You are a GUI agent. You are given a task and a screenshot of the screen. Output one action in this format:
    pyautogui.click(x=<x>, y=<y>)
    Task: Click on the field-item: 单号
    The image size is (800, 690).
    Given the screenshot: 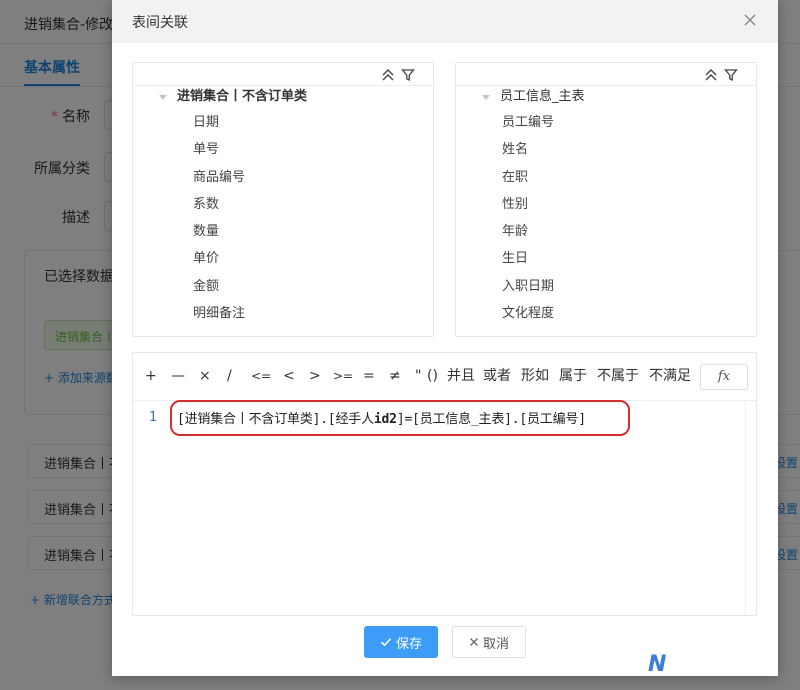 What is the action you would take?
    pyautogui.click(x=219, y=153)
    